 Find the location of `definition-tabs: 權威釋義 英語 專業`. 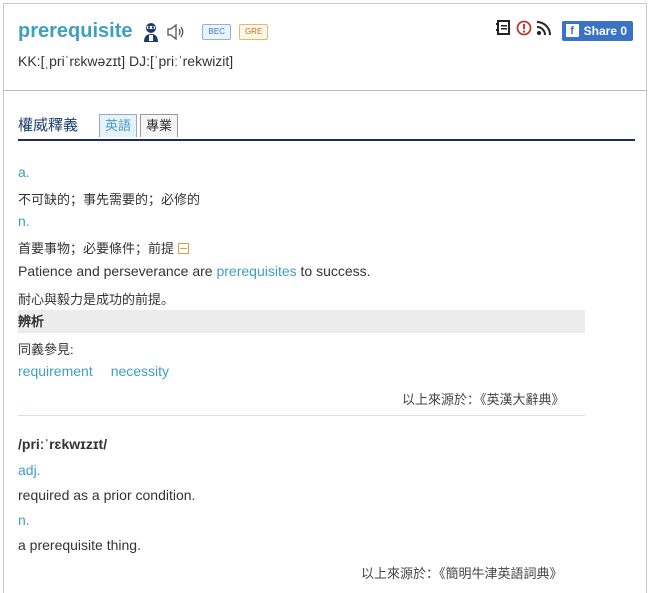

definition-tabs: 權威釋義 英語 專業 is located at coordinates (326, 126).